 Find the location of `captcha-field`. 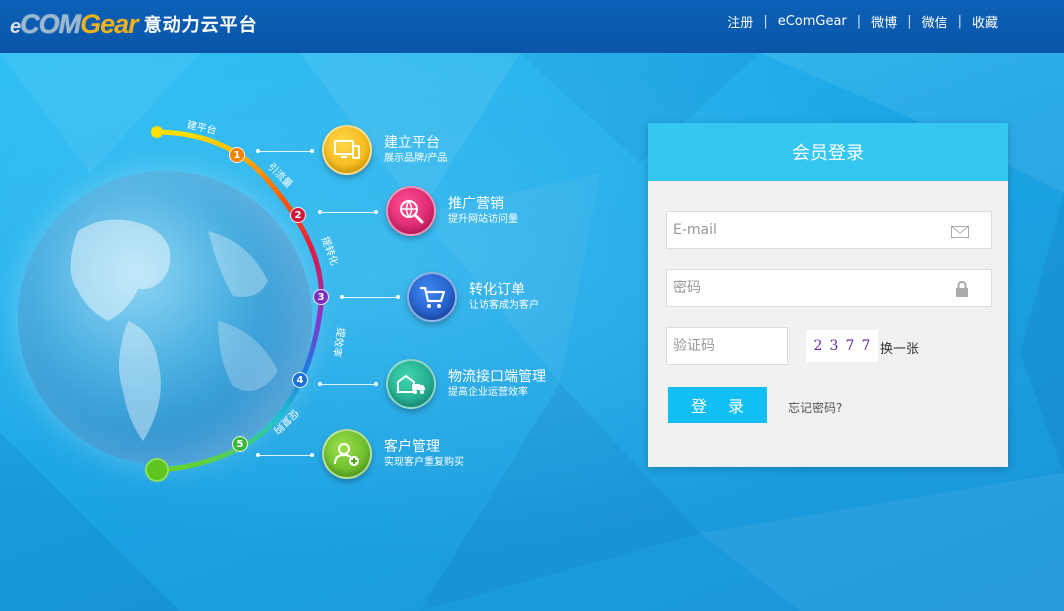

captcha-field is located at coordinates (727, 346).